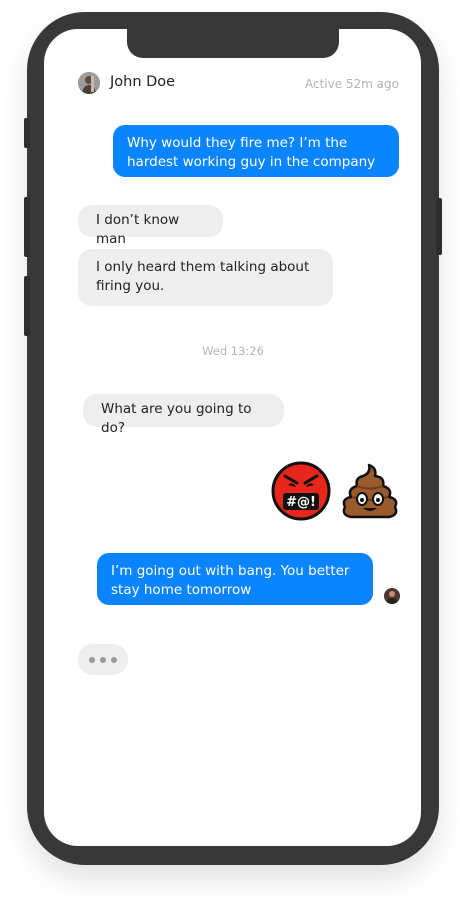 This screenshot has width=466, height=911. I want to click on contact-avatar-icon, so click(89, 83).